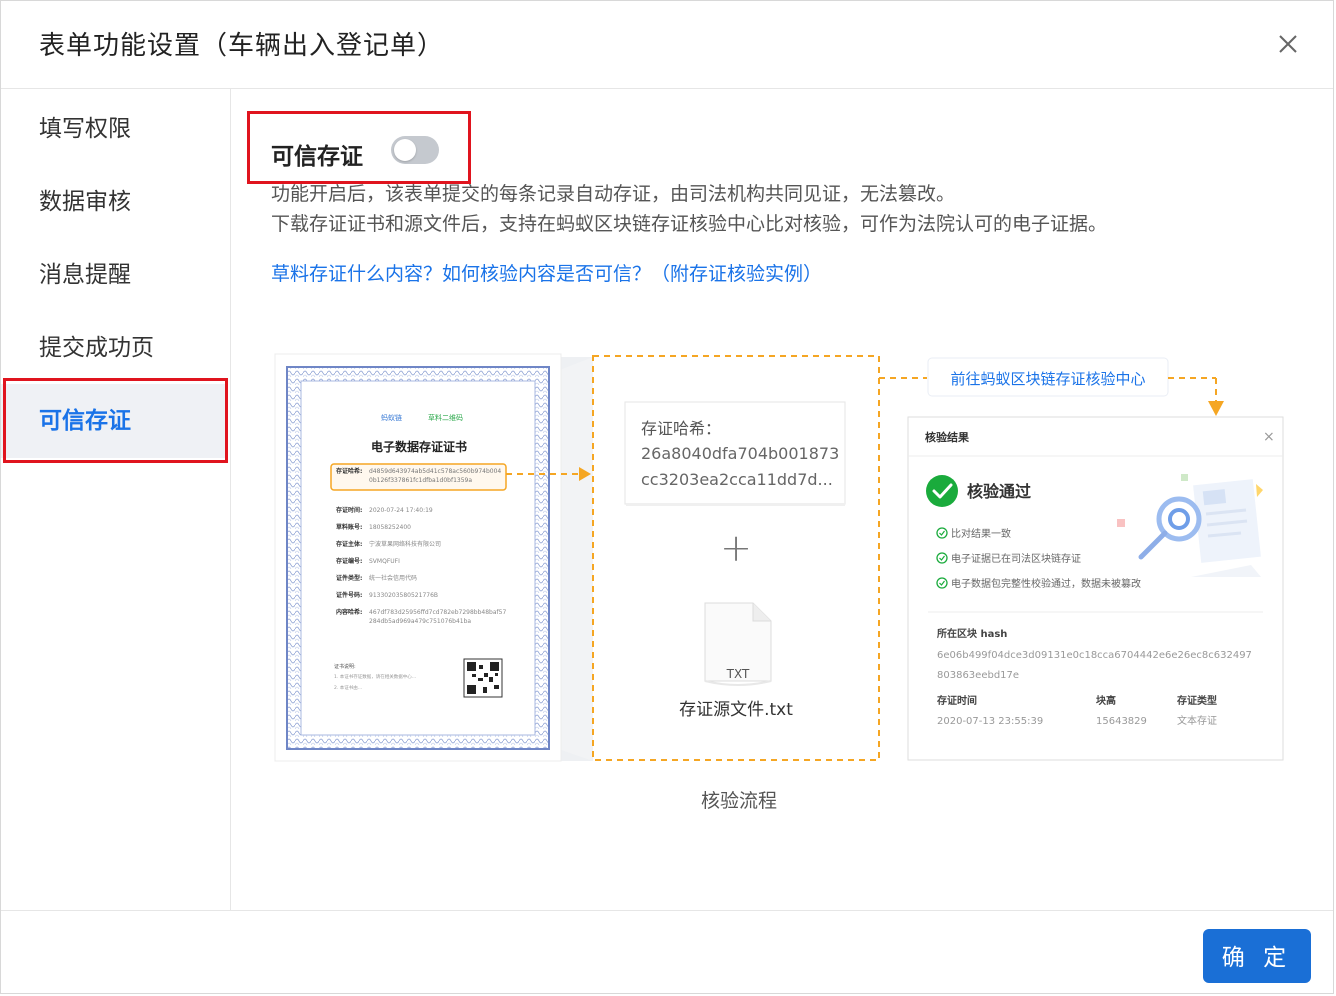  Describe the element at coordinates (419, 446) in the screenshot. I see `cert-title: 电子数据存证证书` at that location.